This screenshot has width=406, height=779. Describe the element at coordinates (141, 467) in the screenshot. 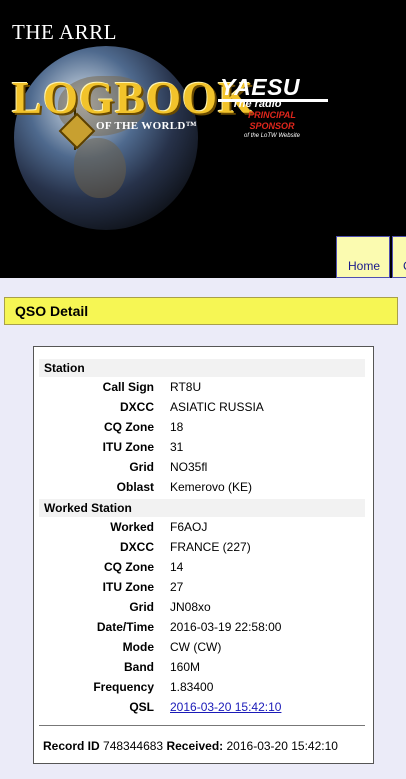

I see `grid-label: Grid` at that location.